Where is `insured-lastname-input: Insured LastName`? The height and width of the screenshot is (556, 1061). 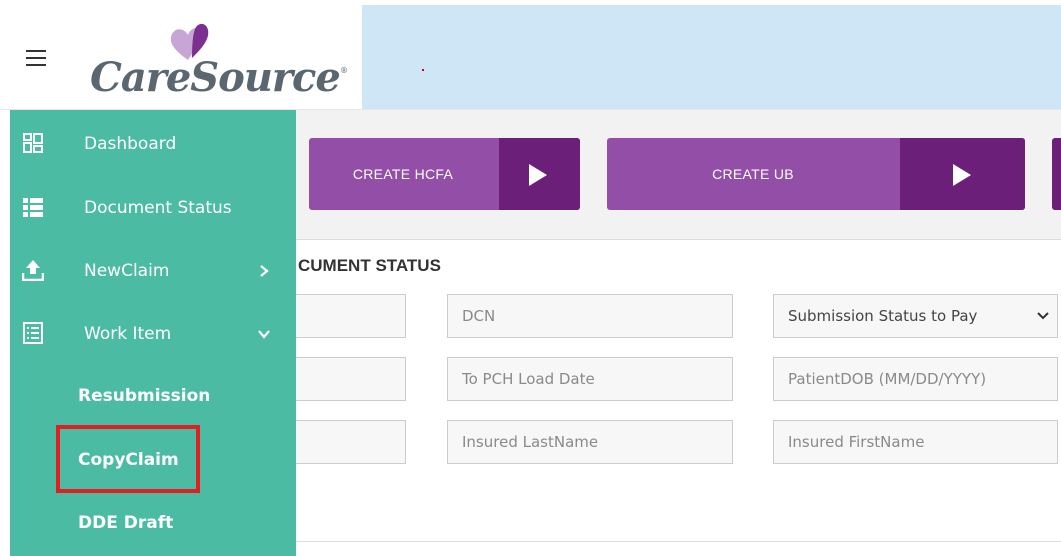 insured-lastname-input: Insured LastName is located at coordinates (590, 442).